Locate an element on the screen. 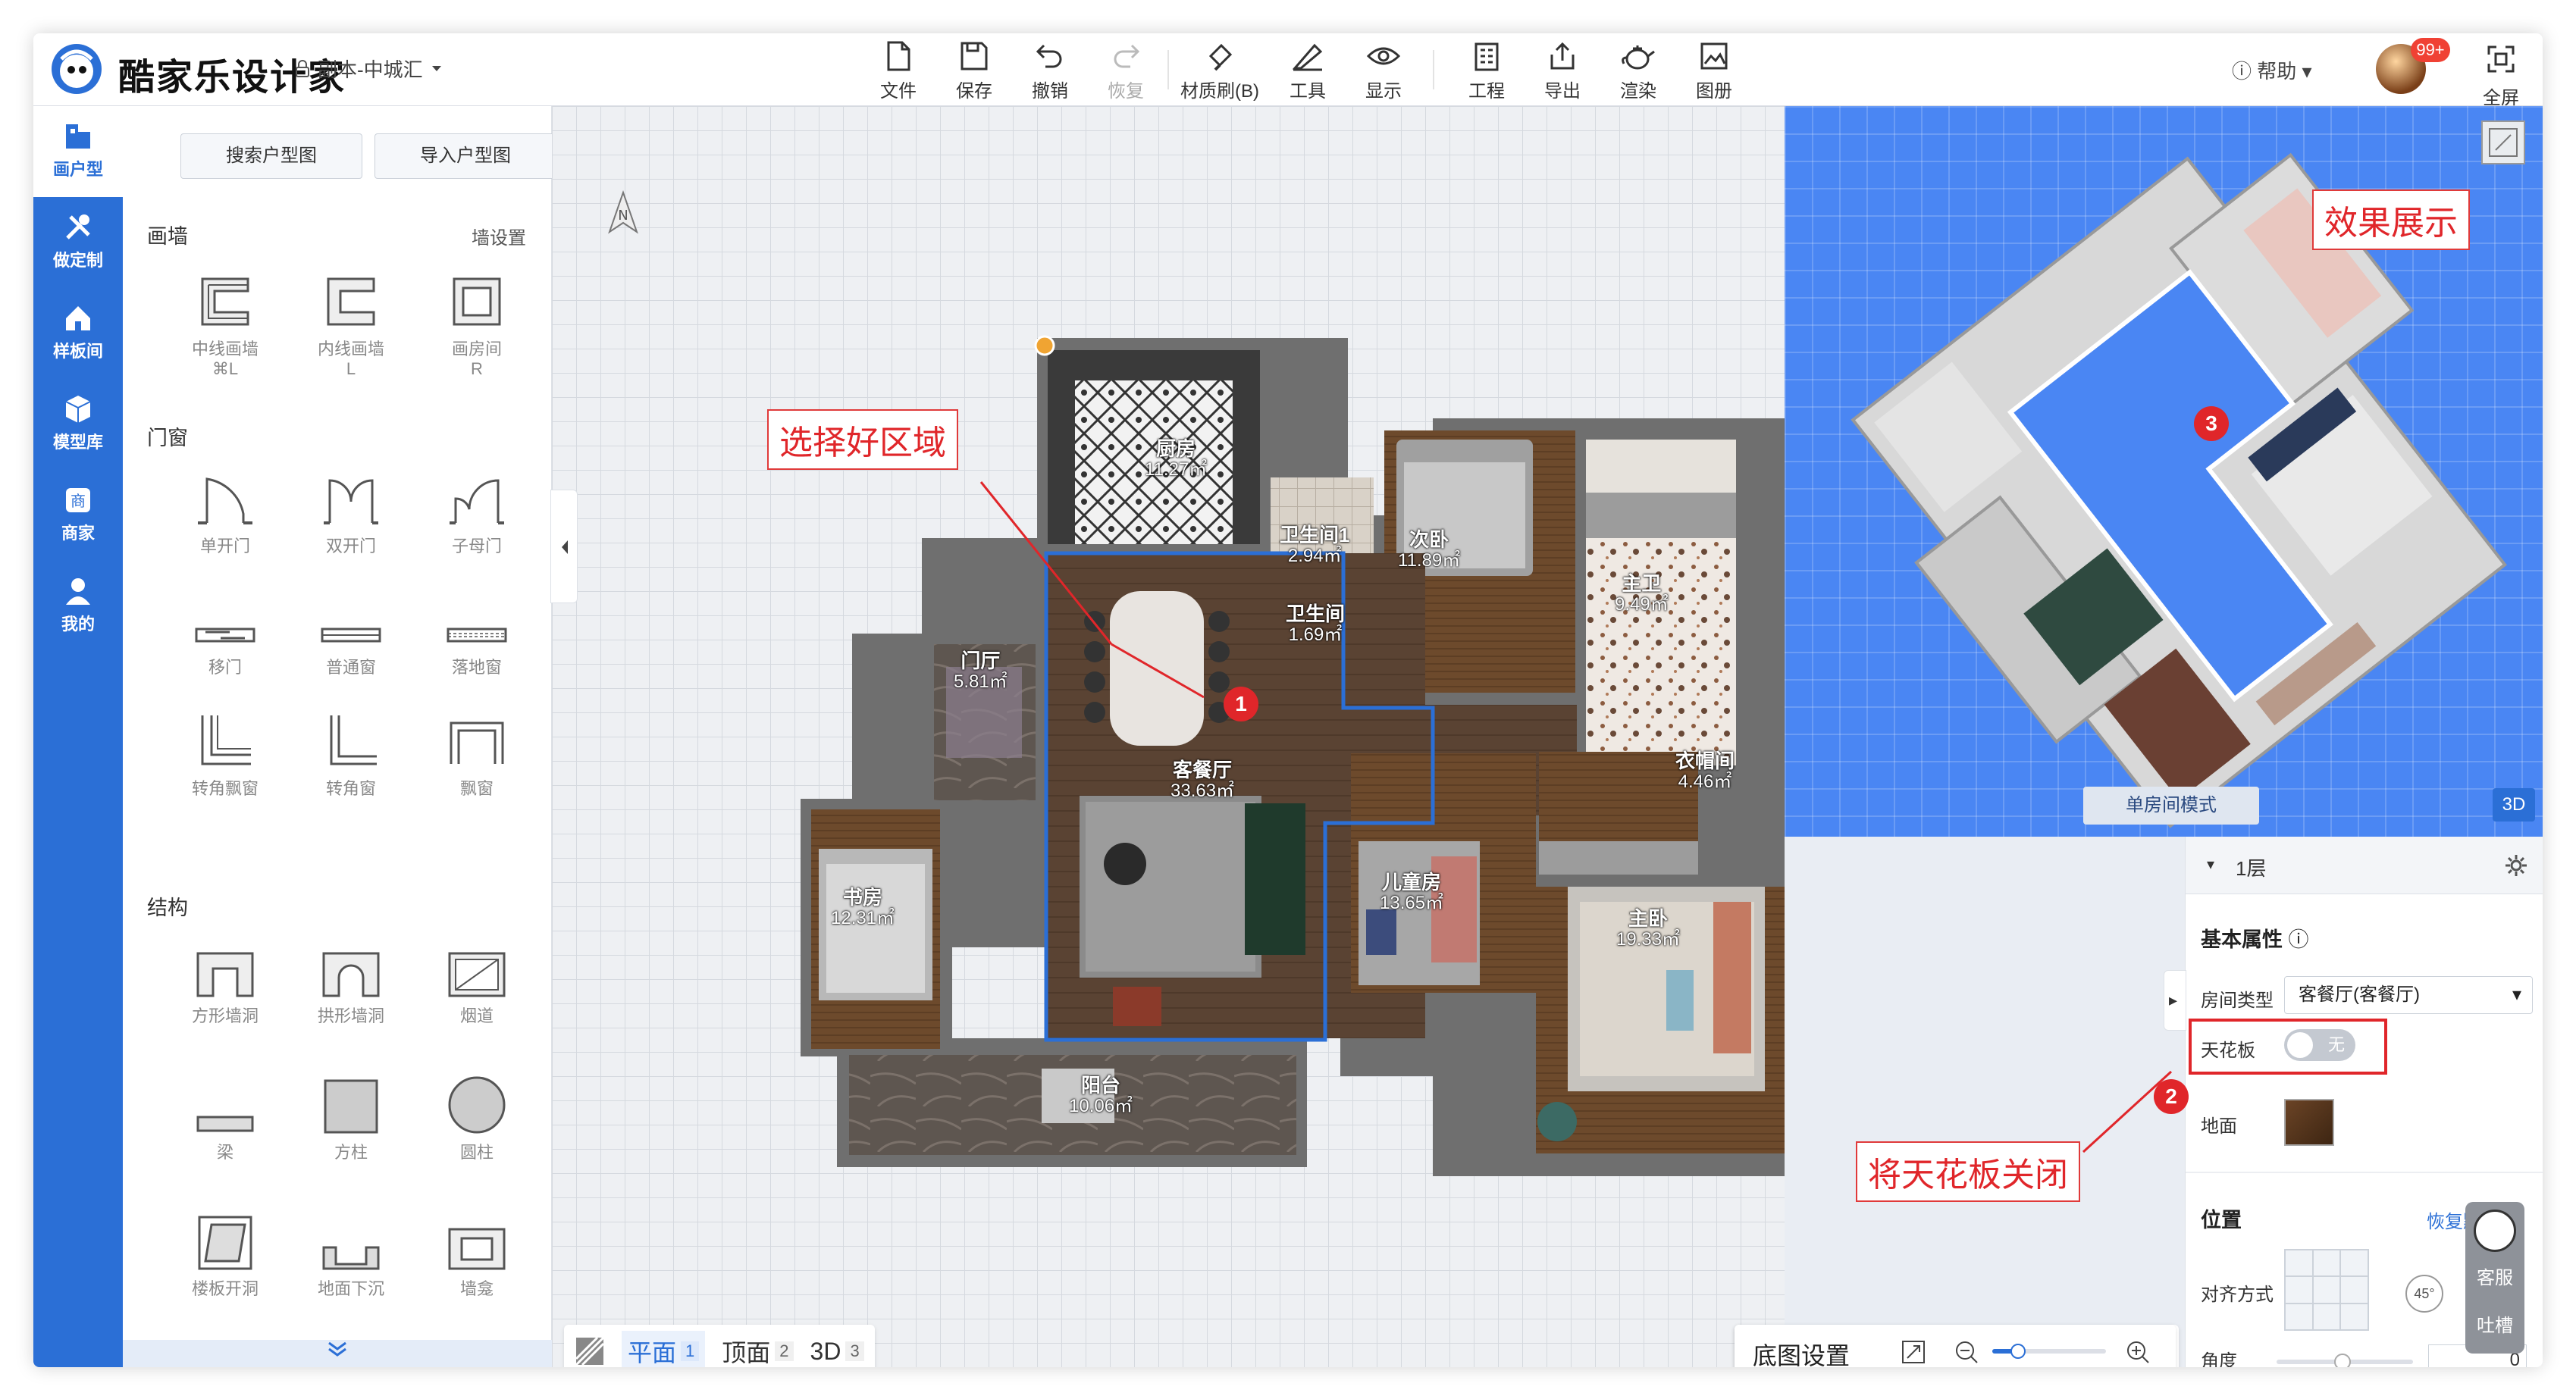  import-floorplan-button: 导入户型图 is located at coordinates (465, 156).